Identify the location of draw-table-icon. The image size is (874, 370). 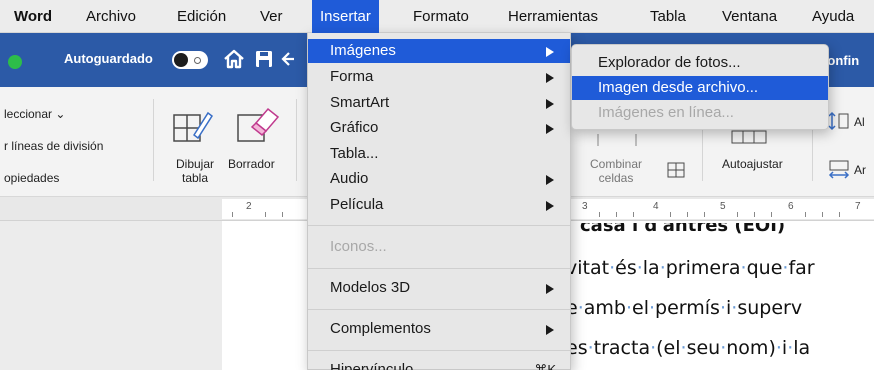
(193, 126).